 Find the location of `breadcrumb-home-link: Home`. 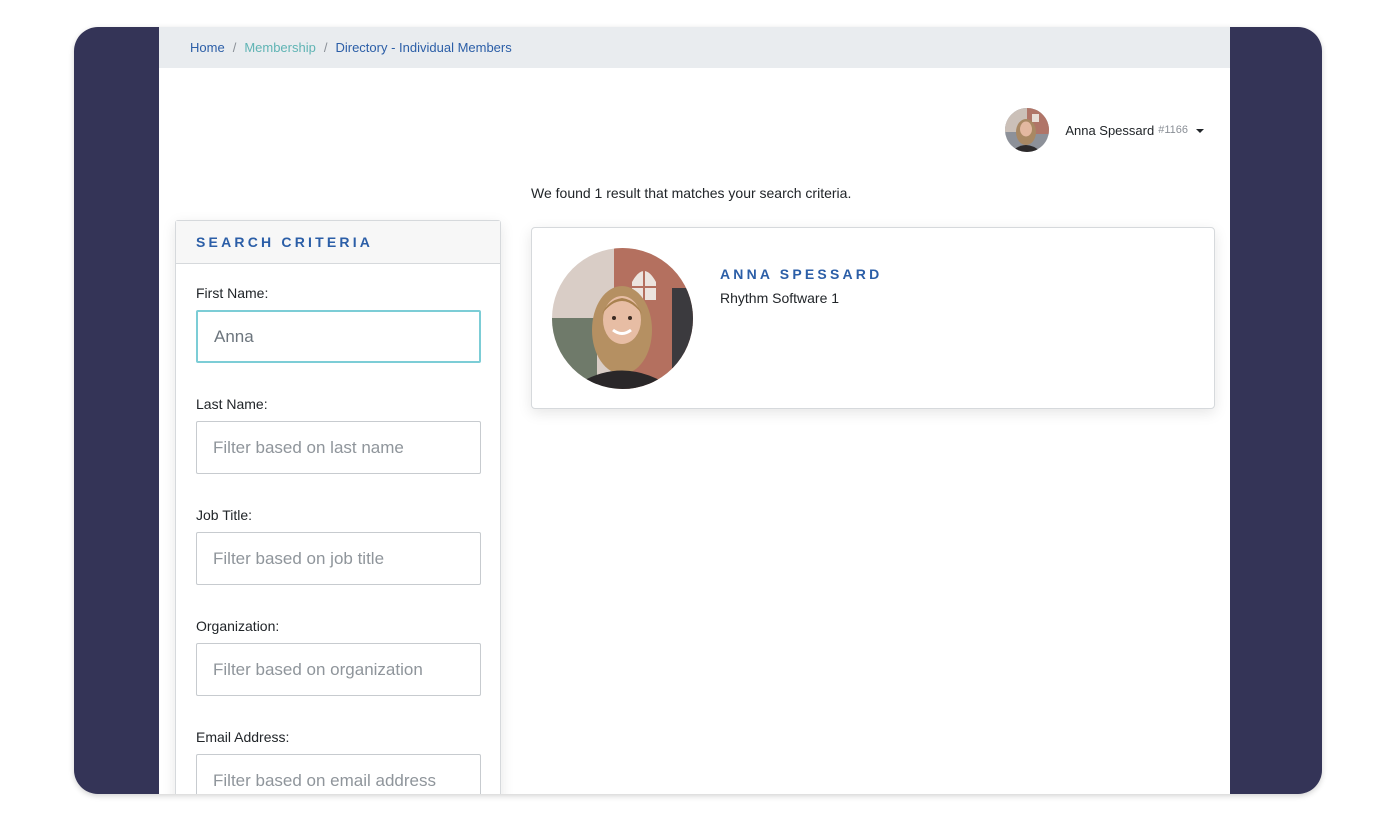

breadcrumb-home-link: Home is located at coordinates (207, 47).